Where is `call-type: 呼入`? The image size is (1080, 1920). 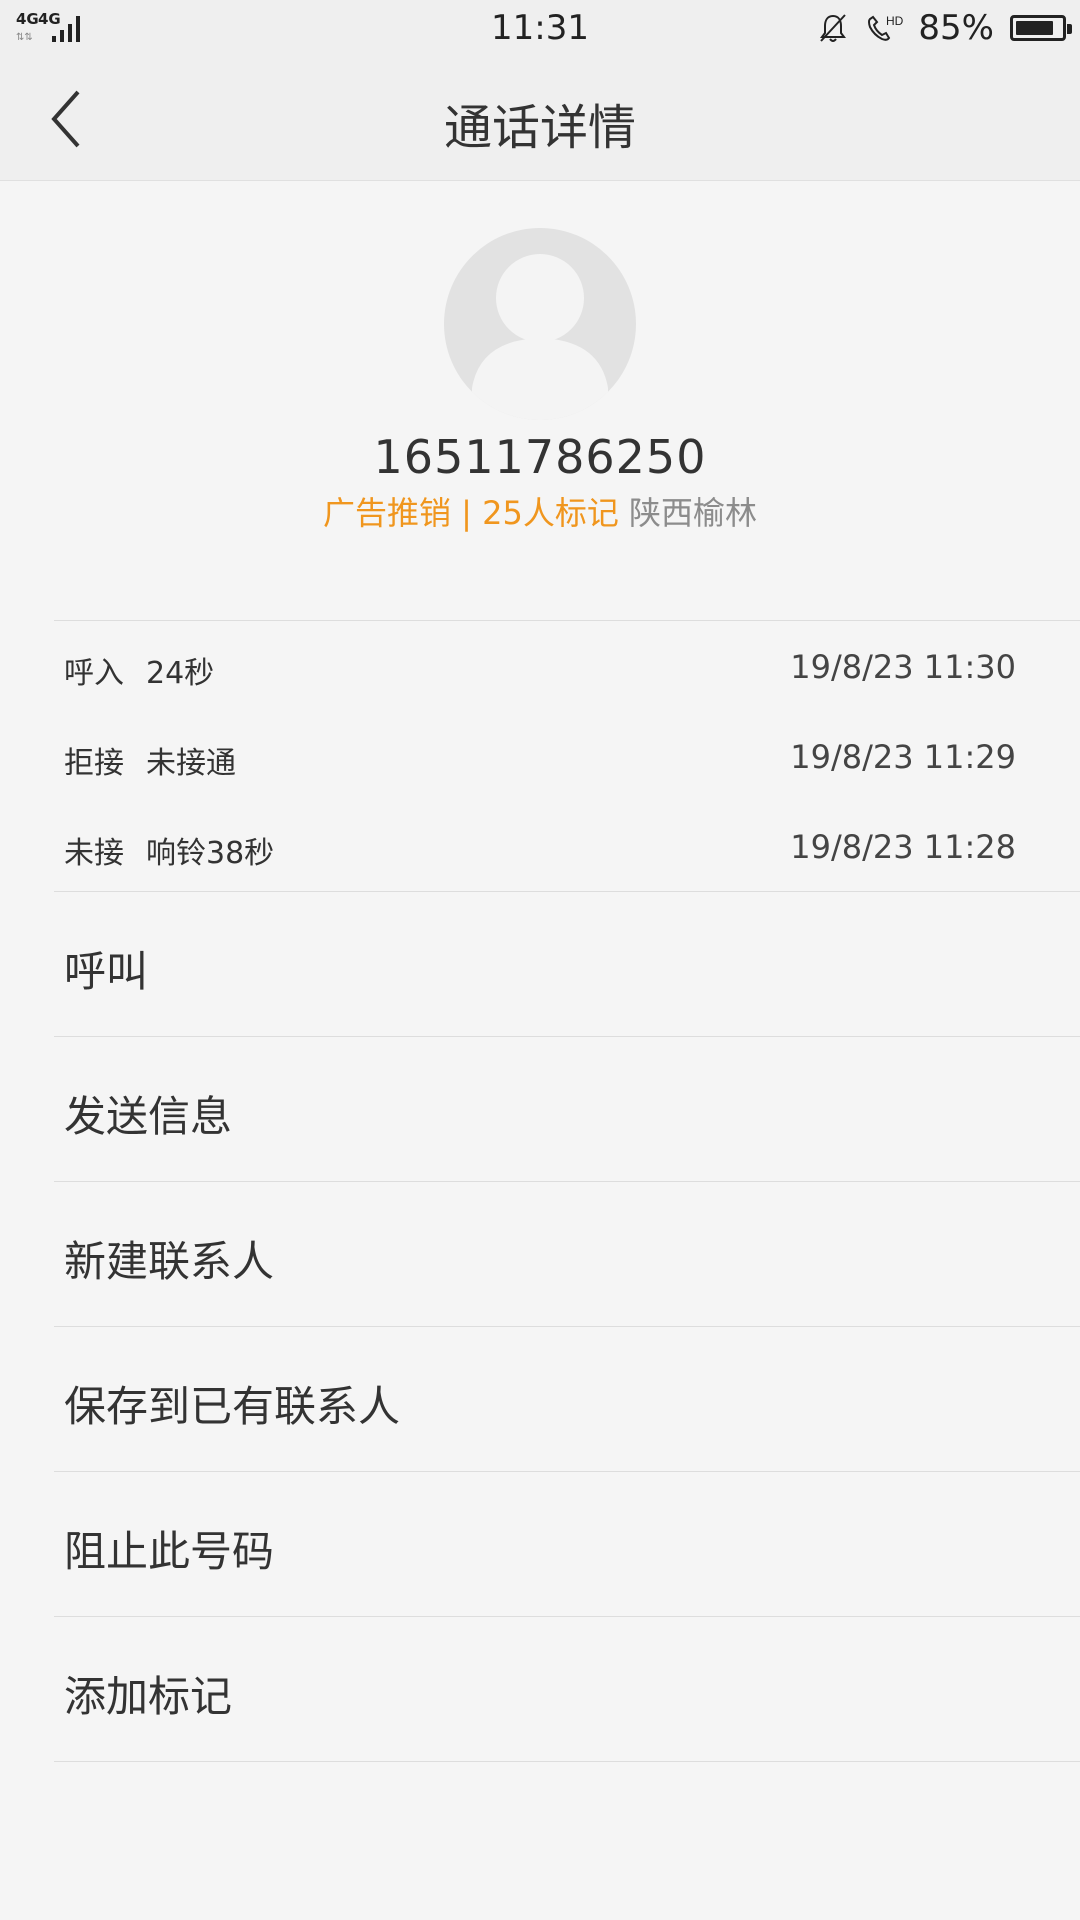 call-type: 呼入 is located at coordinates (94, 673).